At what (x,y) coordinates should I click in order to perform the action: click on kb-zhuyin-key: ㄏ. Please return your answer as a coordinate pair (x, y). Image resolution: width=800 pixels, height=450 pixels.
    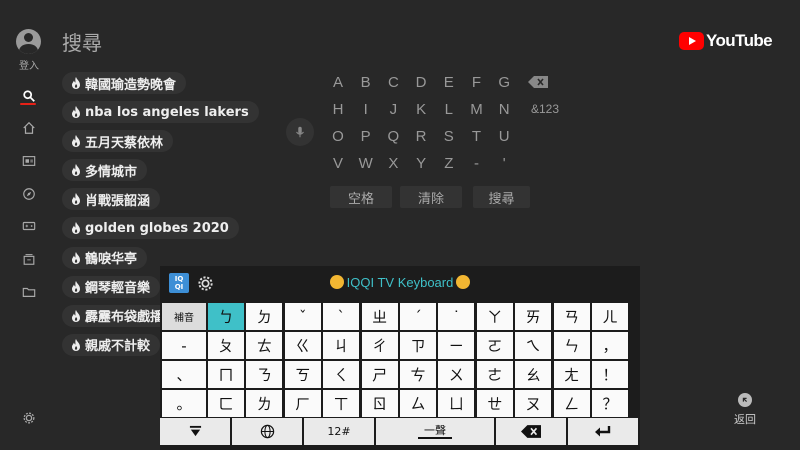
    Looking at the image, I should click on (302, 403).